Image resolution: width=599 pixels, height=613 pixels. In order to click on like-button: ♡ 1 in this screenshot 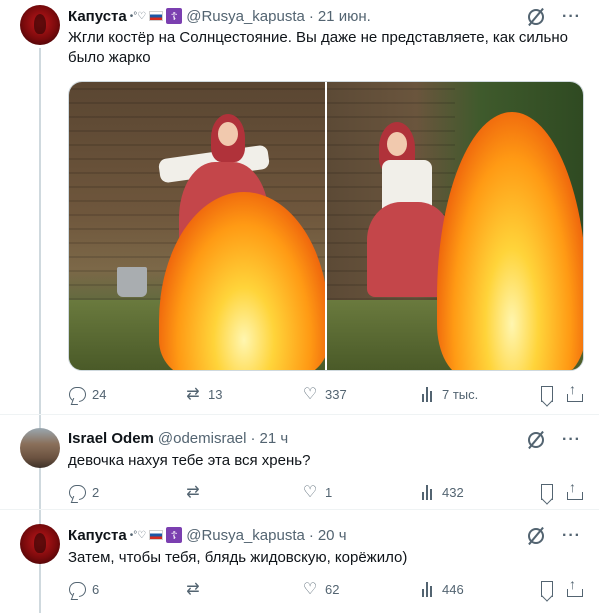, I will do `click(316, 492)`.